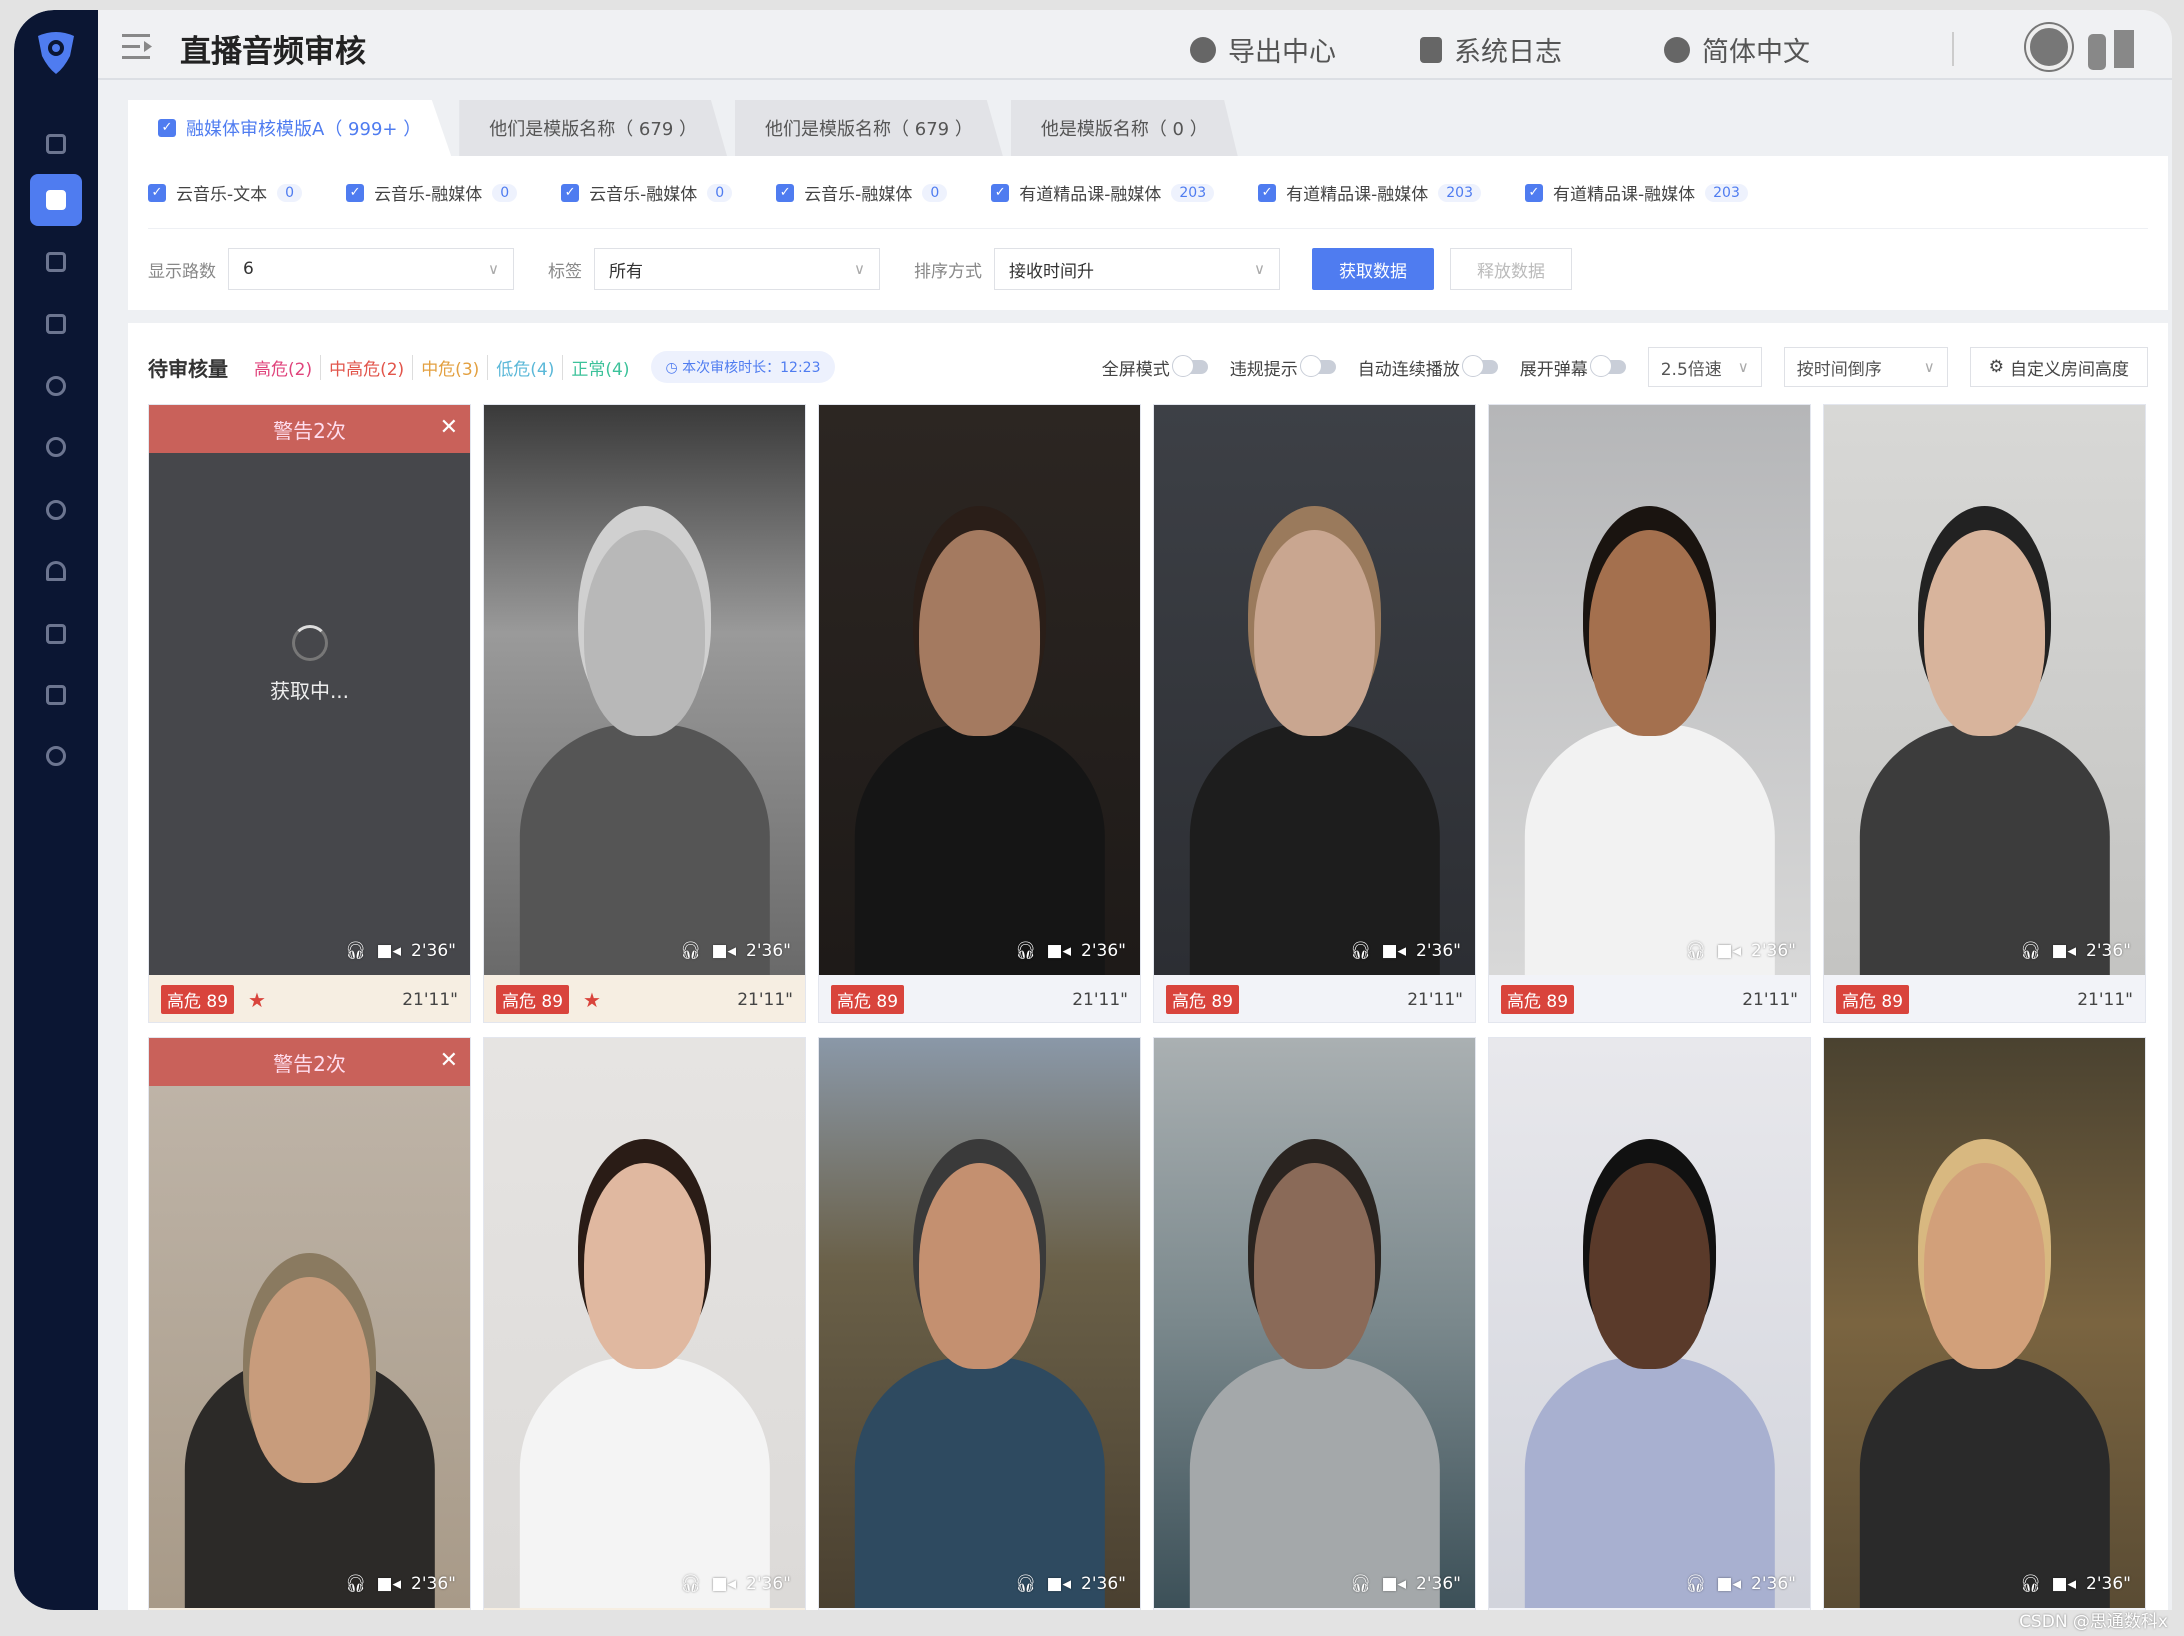 The image size is (2184, 1636). Describe the element at coordinates (1155, 367) in the screenshot. I see `toggle: 全屏模式` at that location.